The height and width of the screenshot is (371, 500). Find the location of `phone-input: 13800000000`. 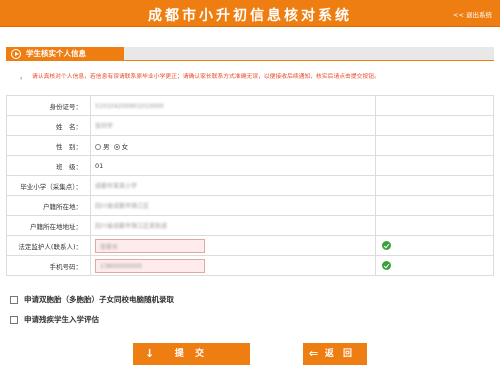

phone-input: 13800000000 is located at coordinates (150, 265).